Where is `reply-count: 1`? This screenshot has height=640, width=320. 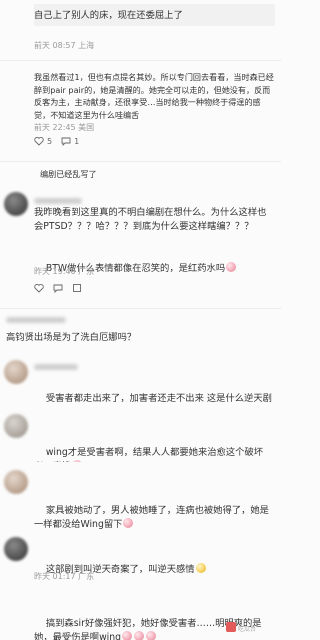
reply-count: 1 is located at coordinates (77, 141).